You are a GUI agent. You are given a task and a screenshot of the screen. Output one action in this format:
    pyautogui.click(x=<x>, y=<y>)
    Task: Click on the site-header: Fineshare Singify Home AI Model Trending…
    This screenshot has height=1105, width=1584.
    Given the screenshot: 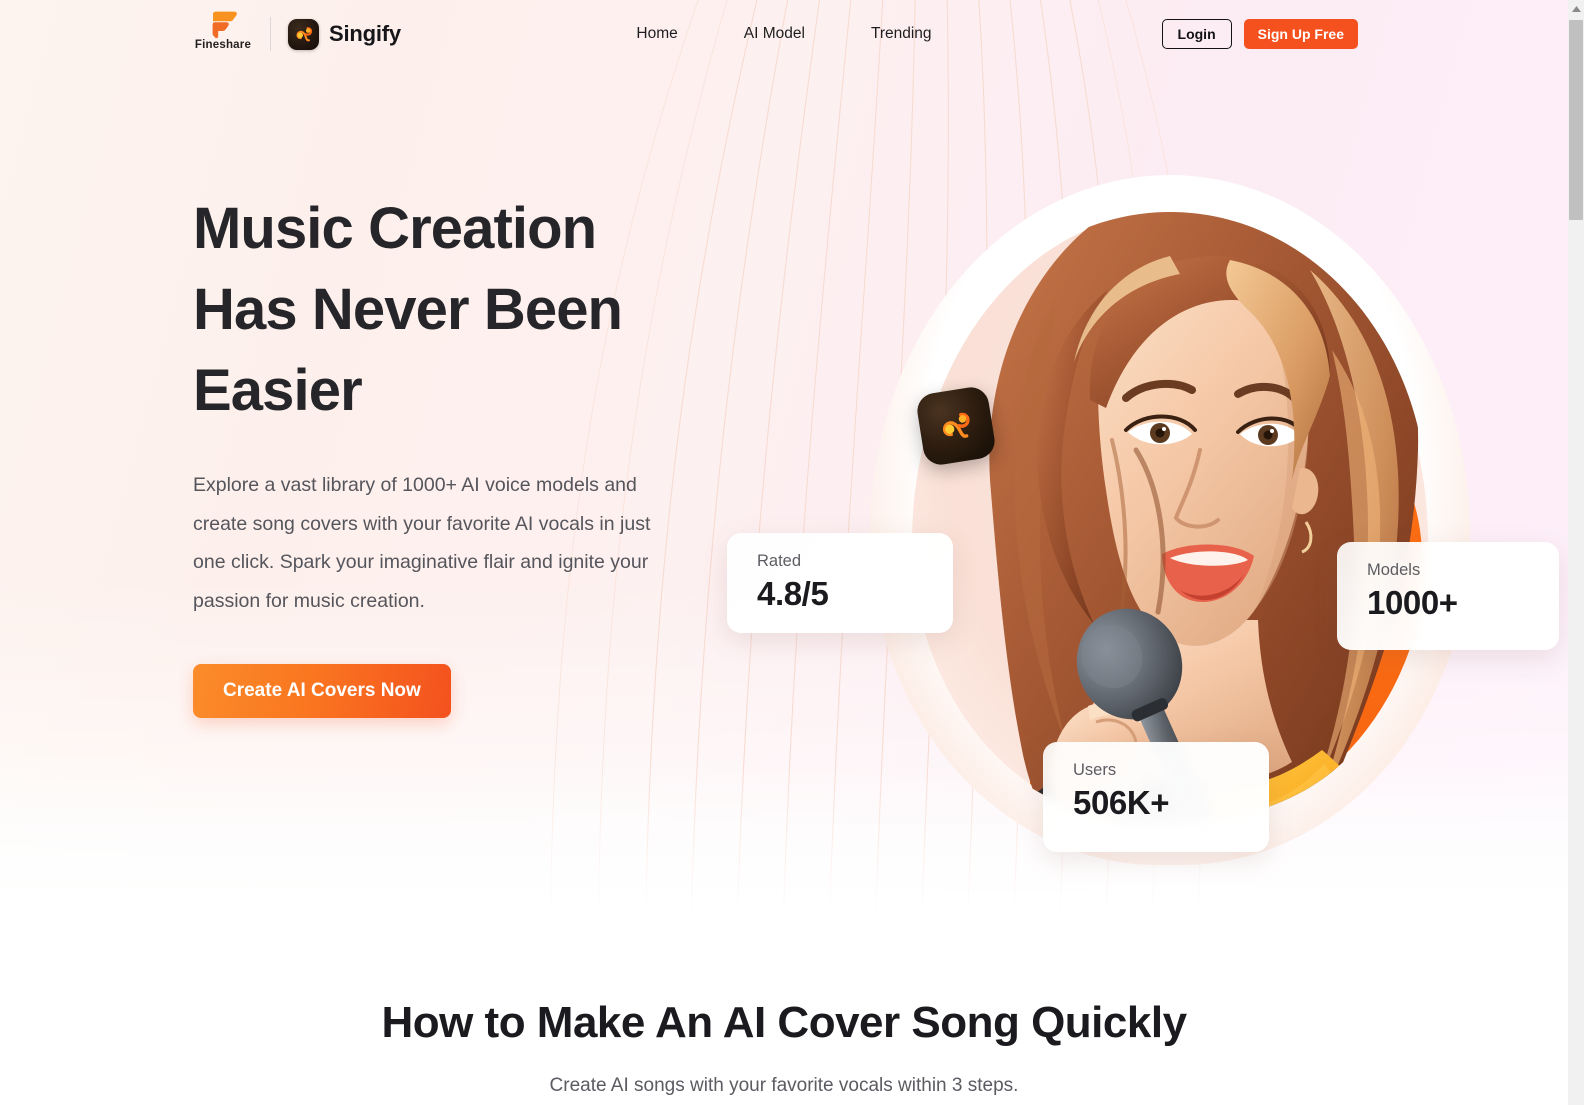 What is the action you would take?
    pyautogui.click(x=784, y=34)
    